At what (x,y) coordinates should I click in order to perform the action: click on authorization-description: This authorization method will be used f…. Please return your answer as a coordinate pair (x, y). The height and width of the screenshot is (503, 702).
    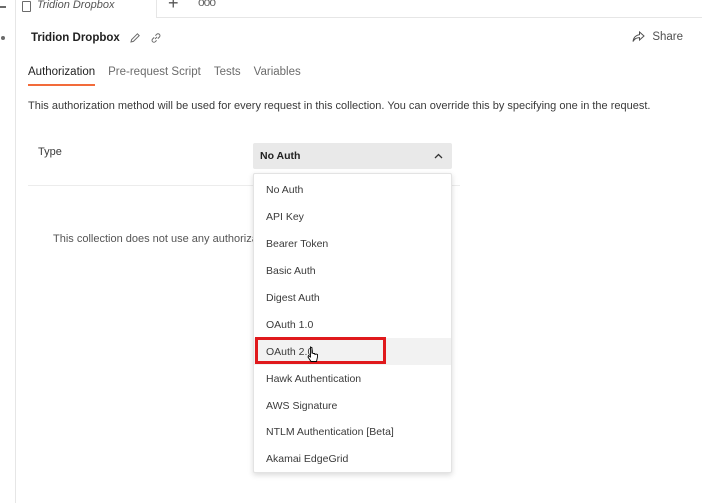
    Looking at the image, I should click on (339, 106).